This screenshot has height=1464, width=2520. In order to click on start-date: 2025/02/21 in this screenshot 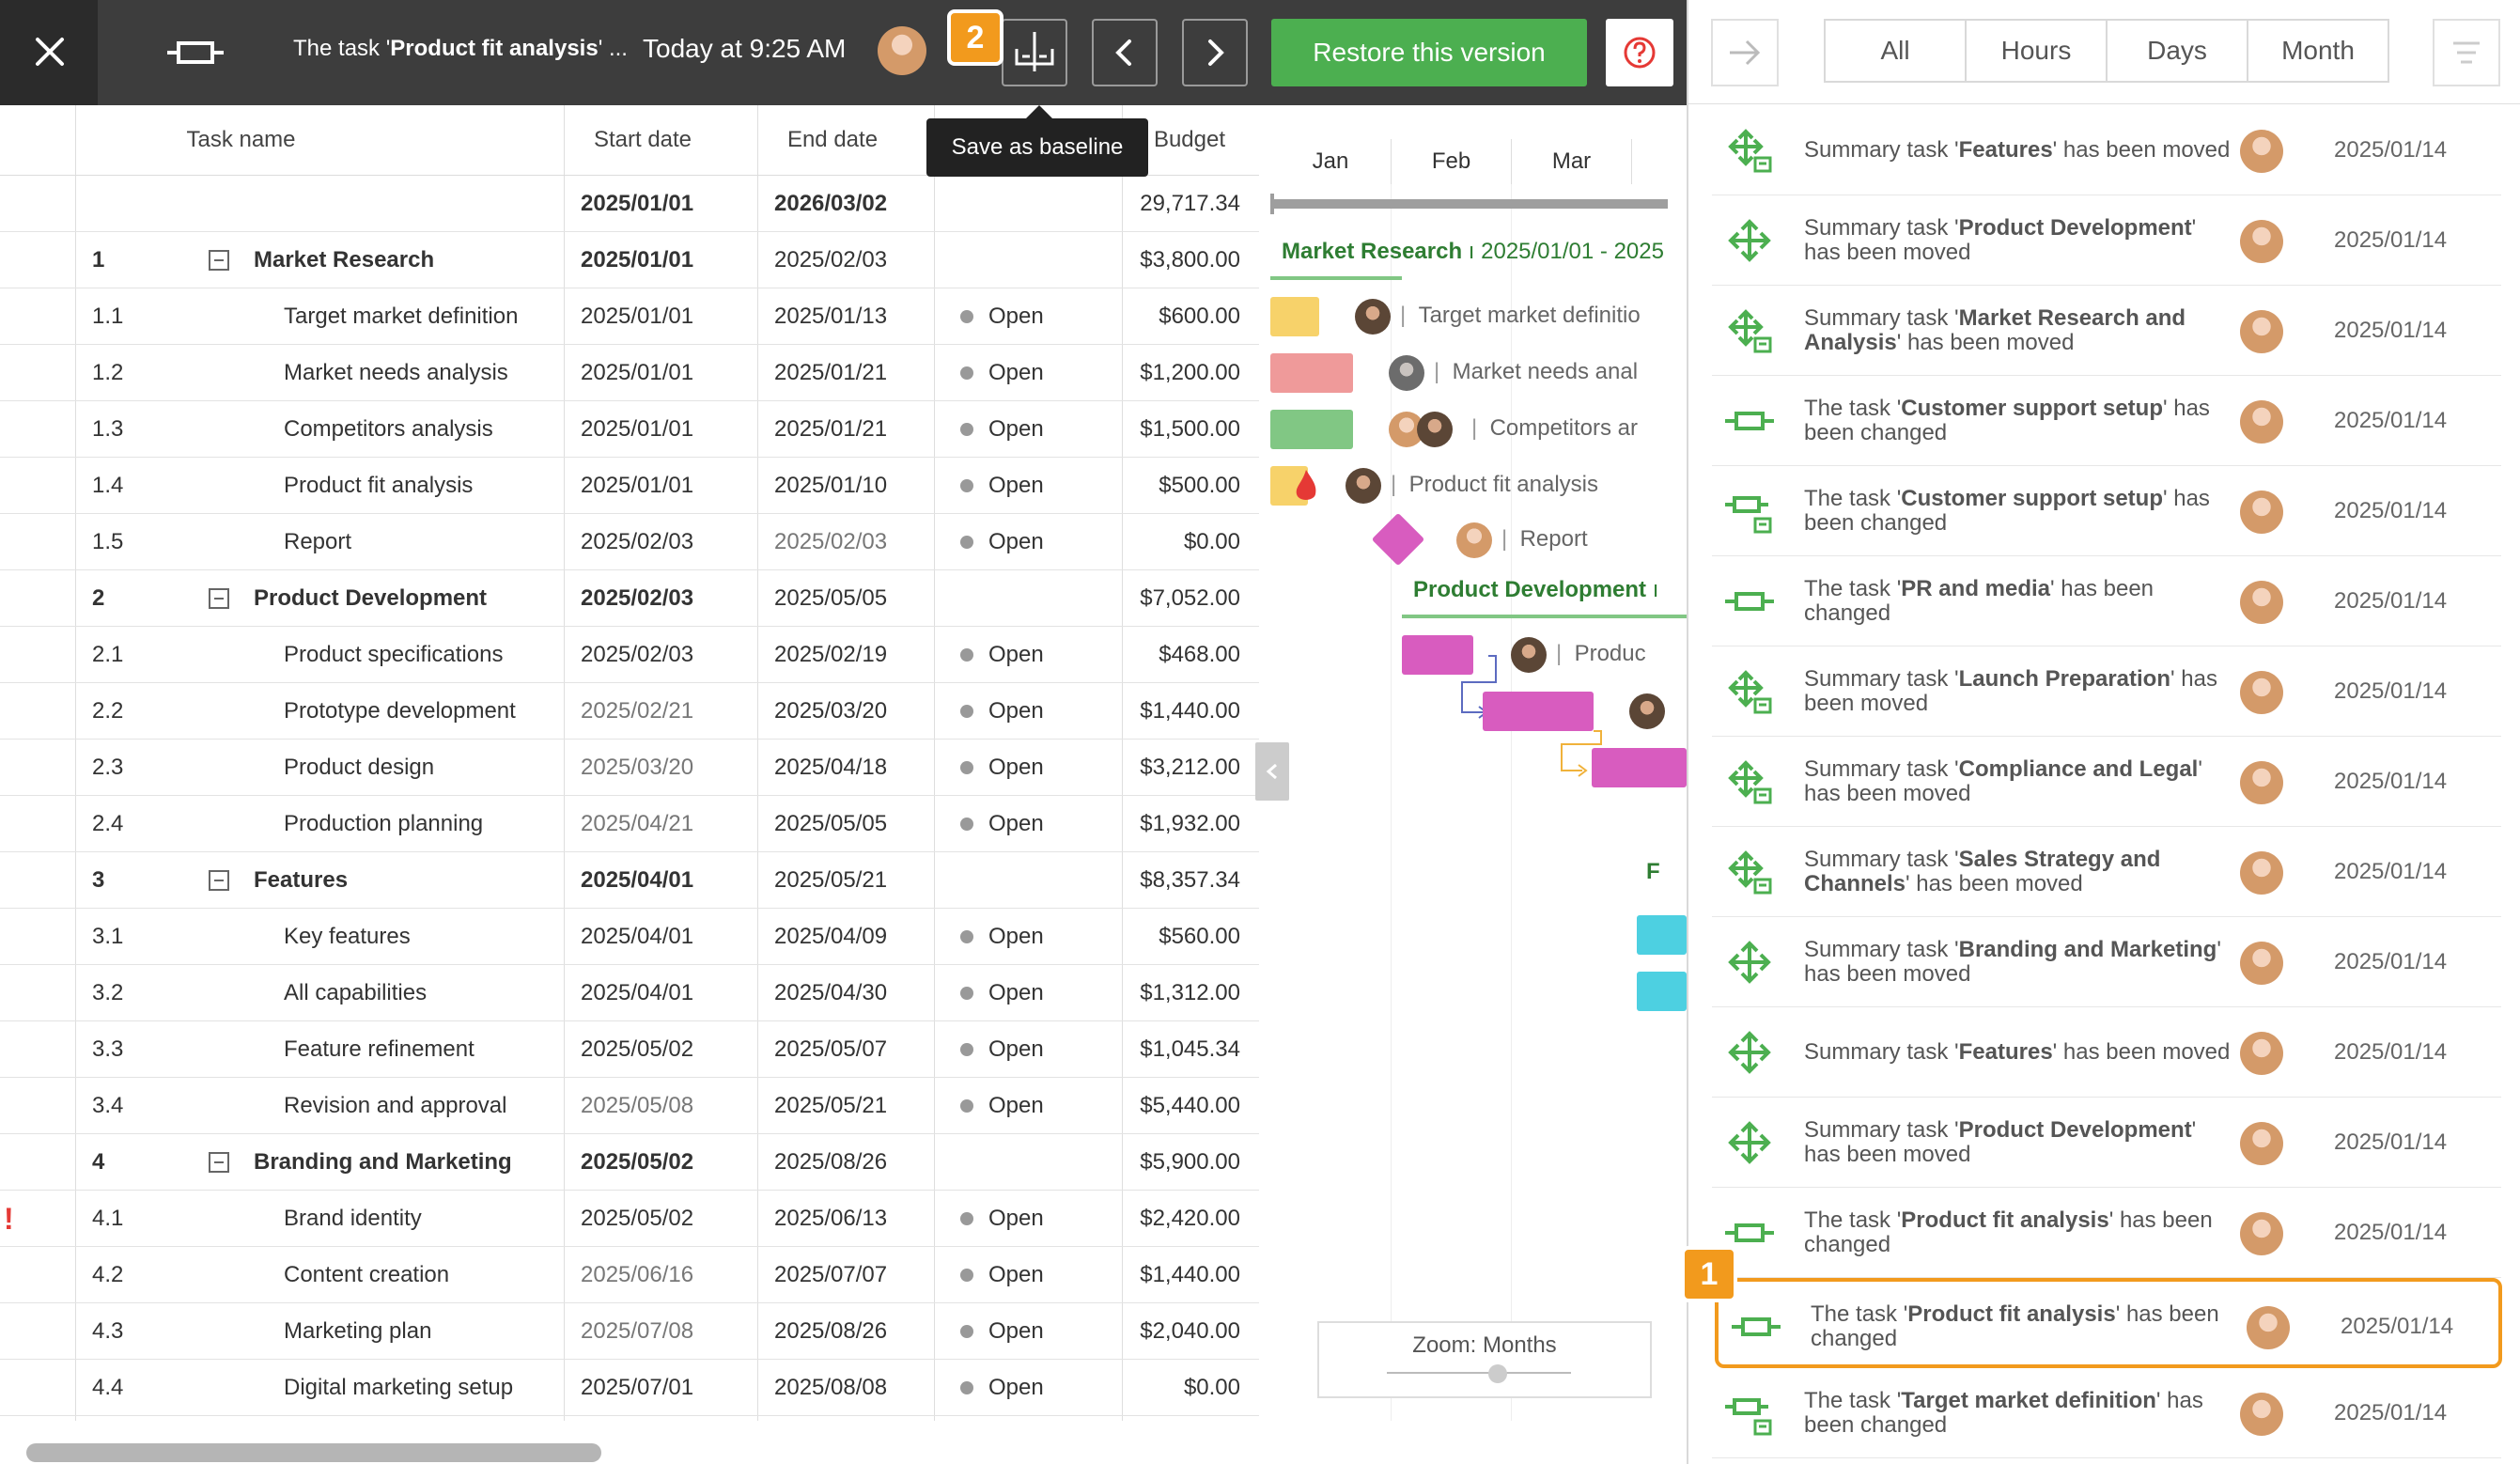, I will do `click(637, 711)`.